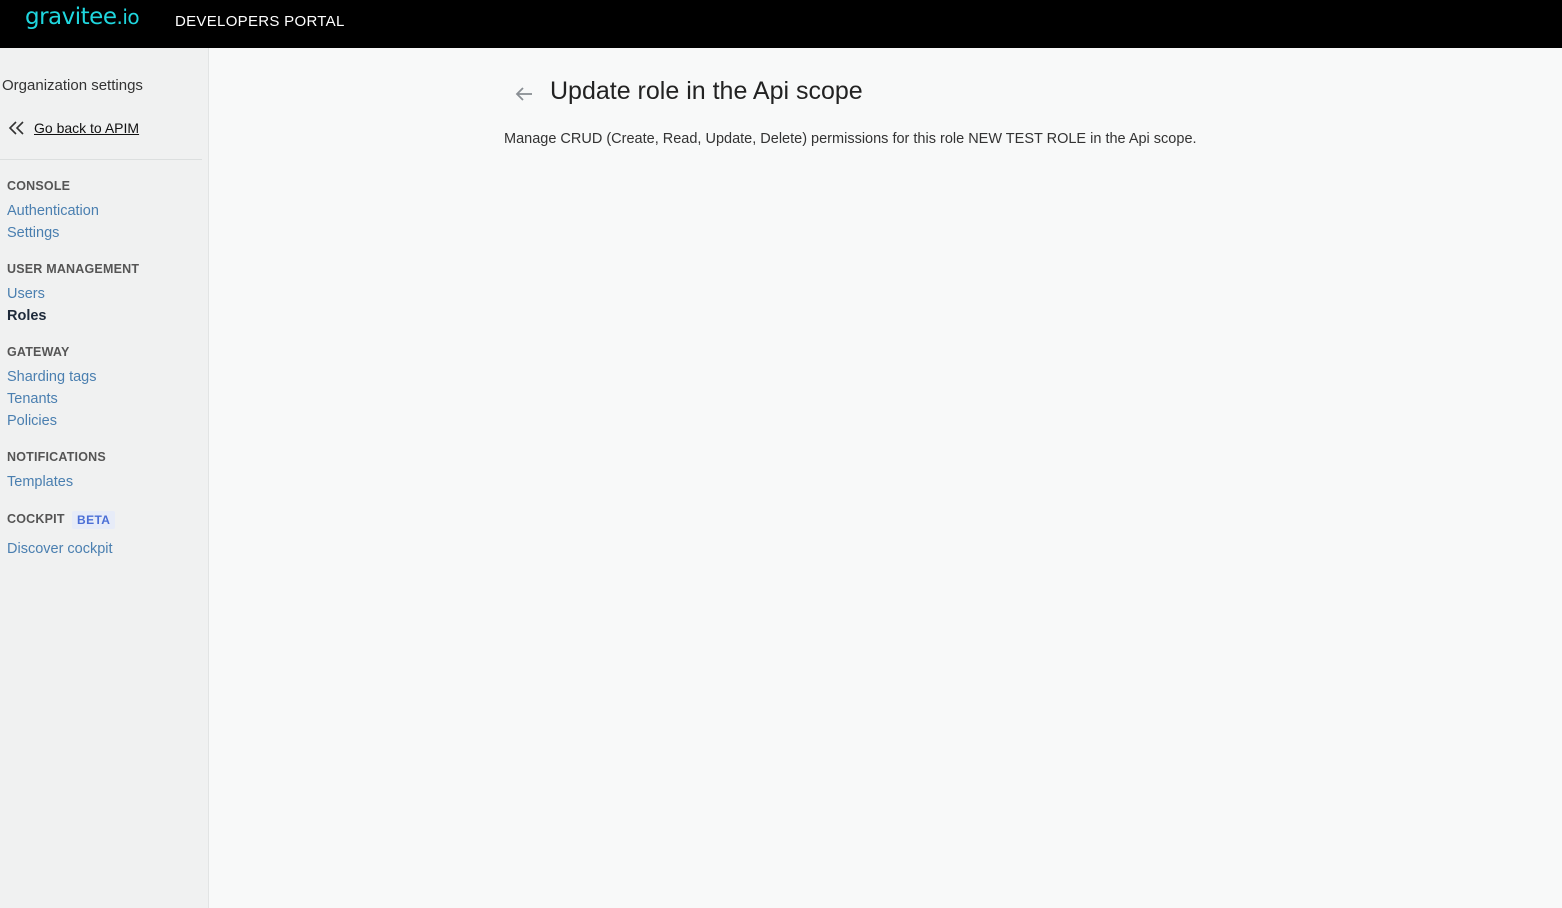 This screenshot has width=1562, height=908. Describe the element at coordinates (781, 24) in the screenshot. I see `top-navbar: gravitee.io DEVELOPERS PORTAL` at that location.